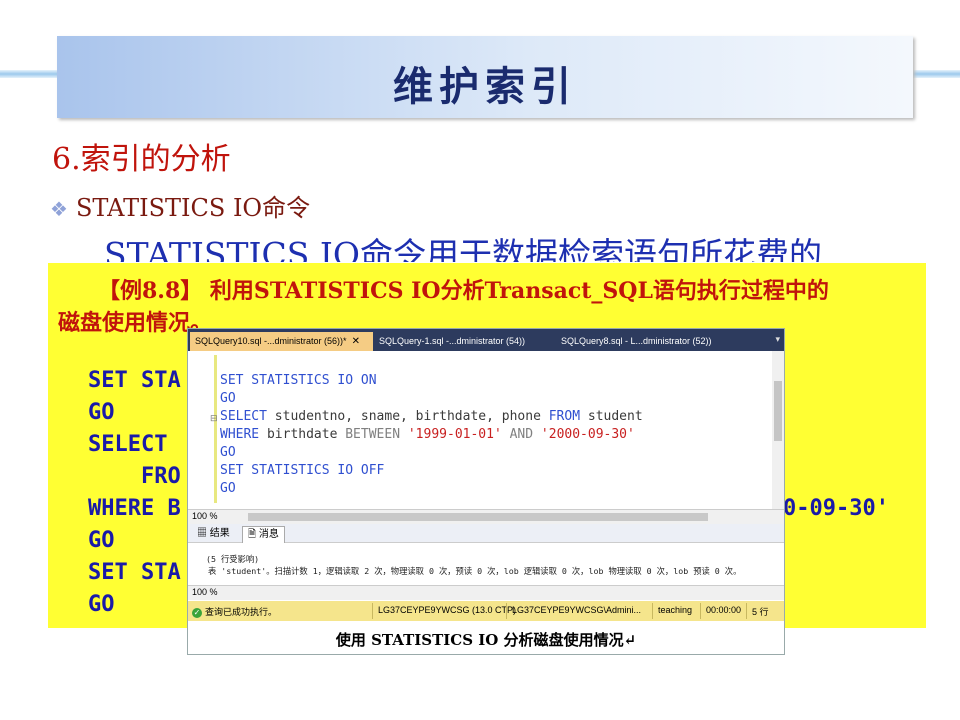 The image size is (960, 720). What do you see at coordinates (452, 341) in the screenshot?
I see `tab-label: SQLQuery-1.sql -...dministrator (54))` at bounding box center [452, 341].